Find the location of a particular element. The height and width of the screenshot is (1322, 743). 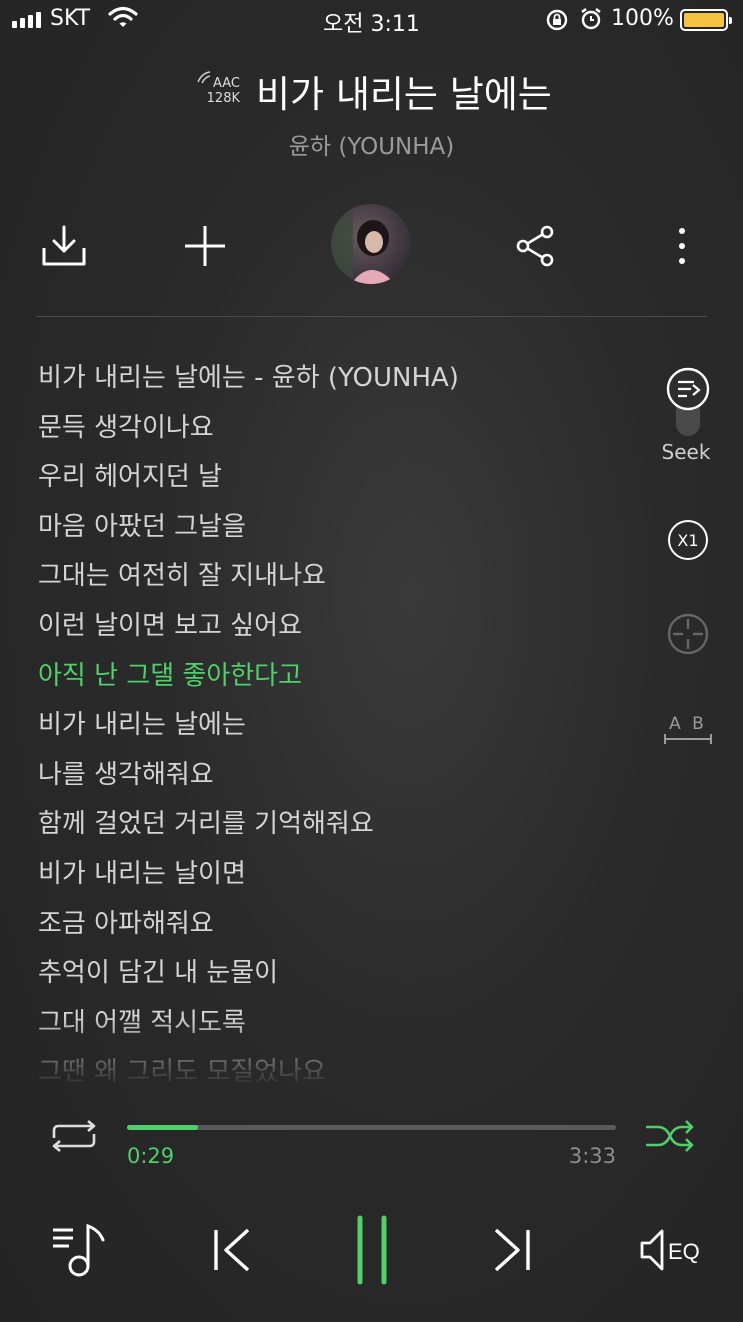

seek-label: Seek is located at coordinates (686, 452).